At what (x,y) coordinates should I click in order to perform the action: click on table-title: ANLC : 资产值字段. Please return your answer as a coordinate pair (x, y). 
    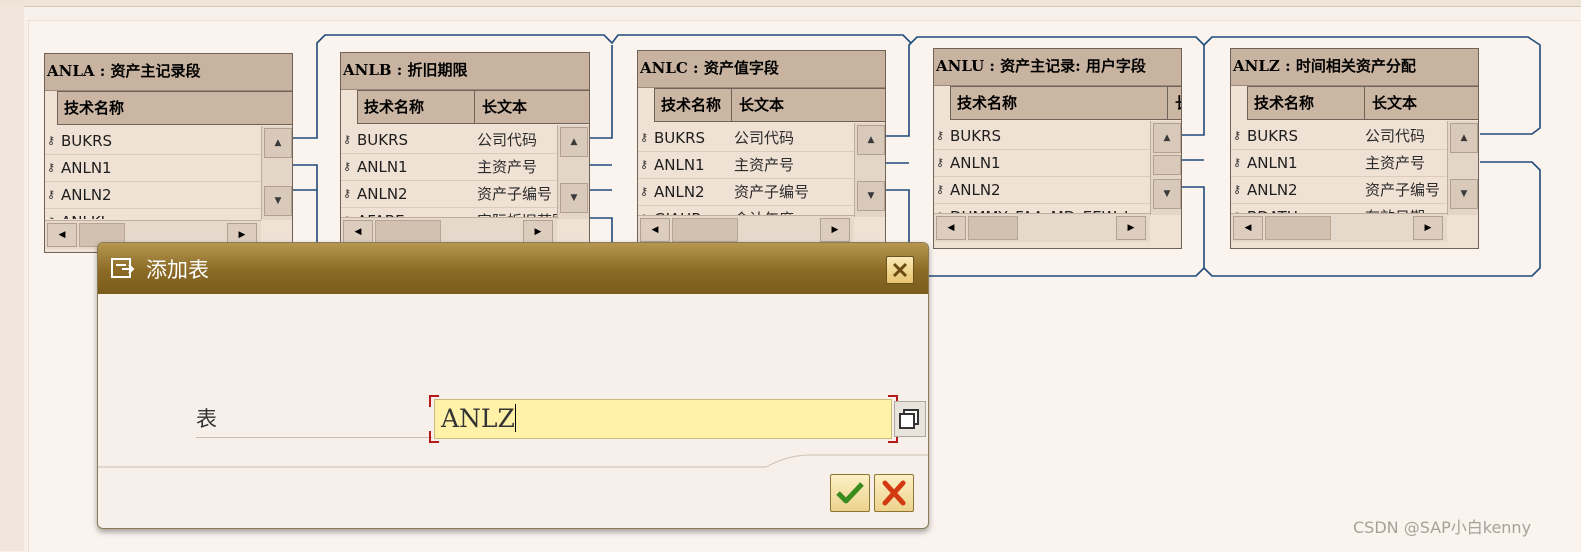
    Looking at the image, I should click on (761, 69).